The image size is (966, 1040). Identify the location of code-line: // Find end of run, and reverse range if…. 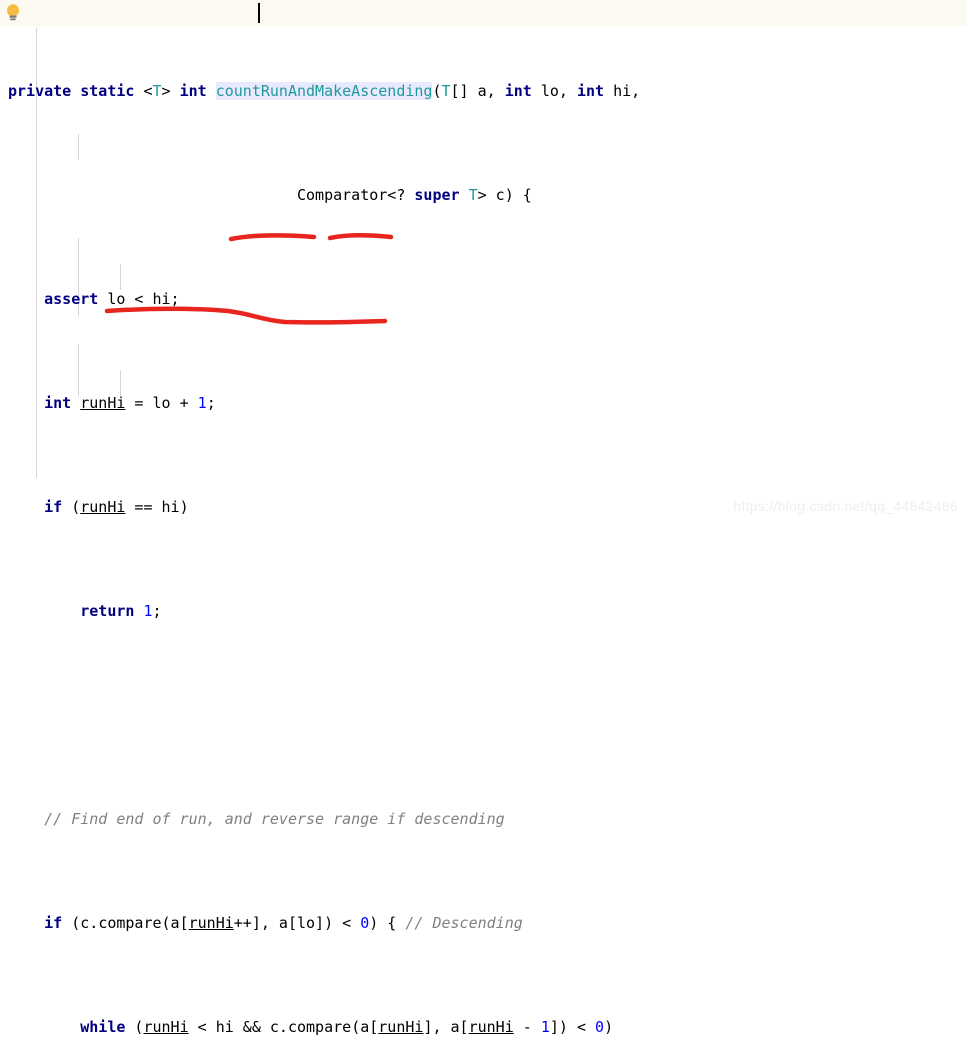
(483, 819).